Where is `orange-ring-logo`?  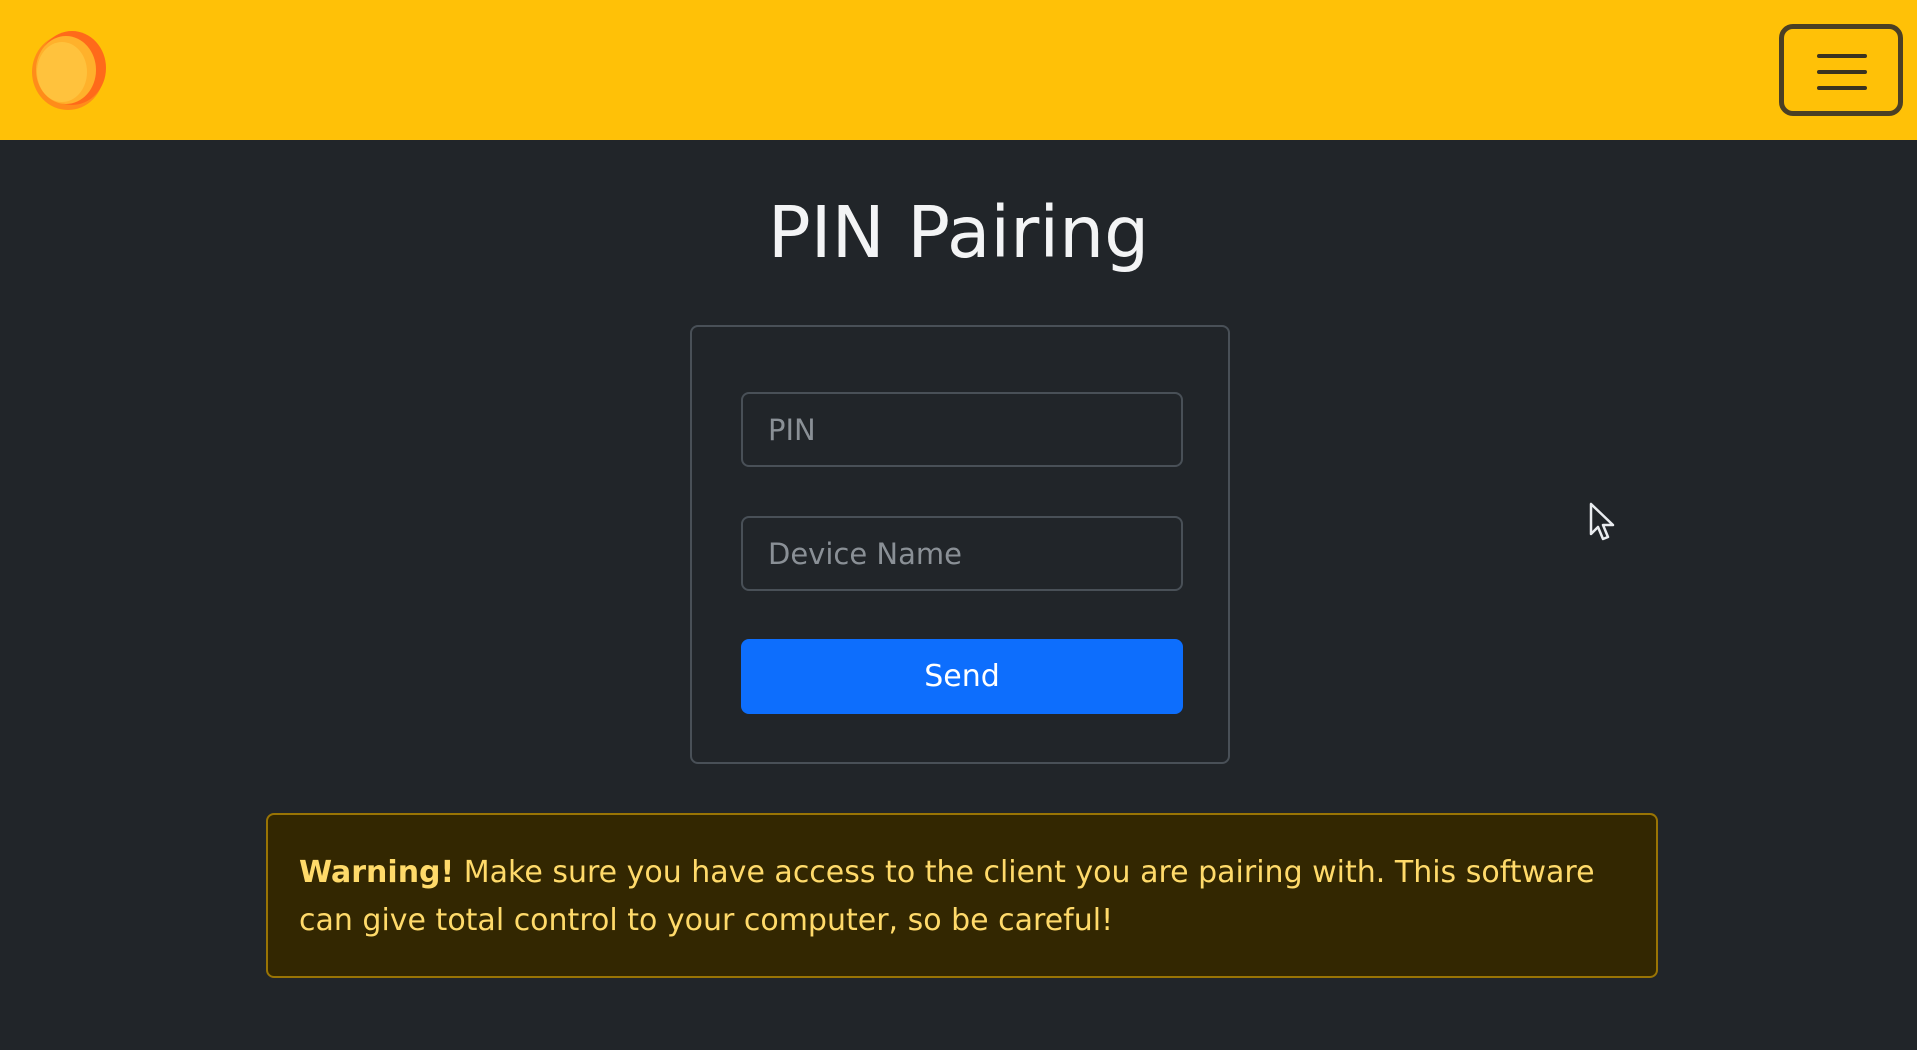 orange-ring-logo is located at coordinates (70, 69).